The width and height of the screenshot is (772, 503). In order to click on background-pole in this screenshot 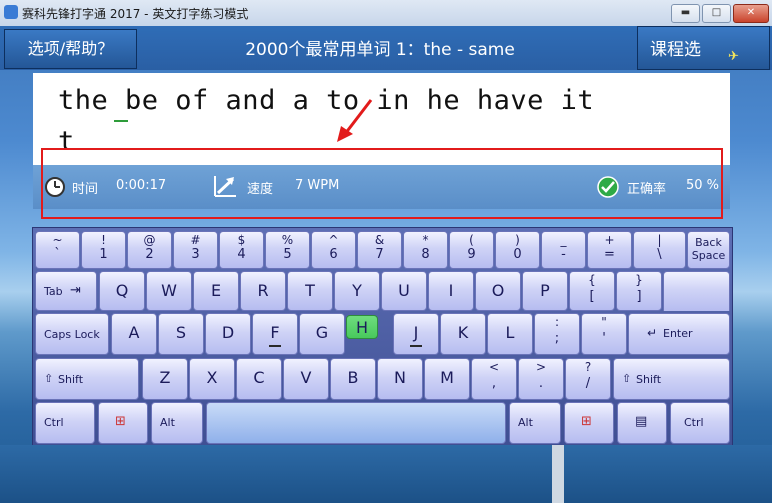, I will do `click(558, 474)`.